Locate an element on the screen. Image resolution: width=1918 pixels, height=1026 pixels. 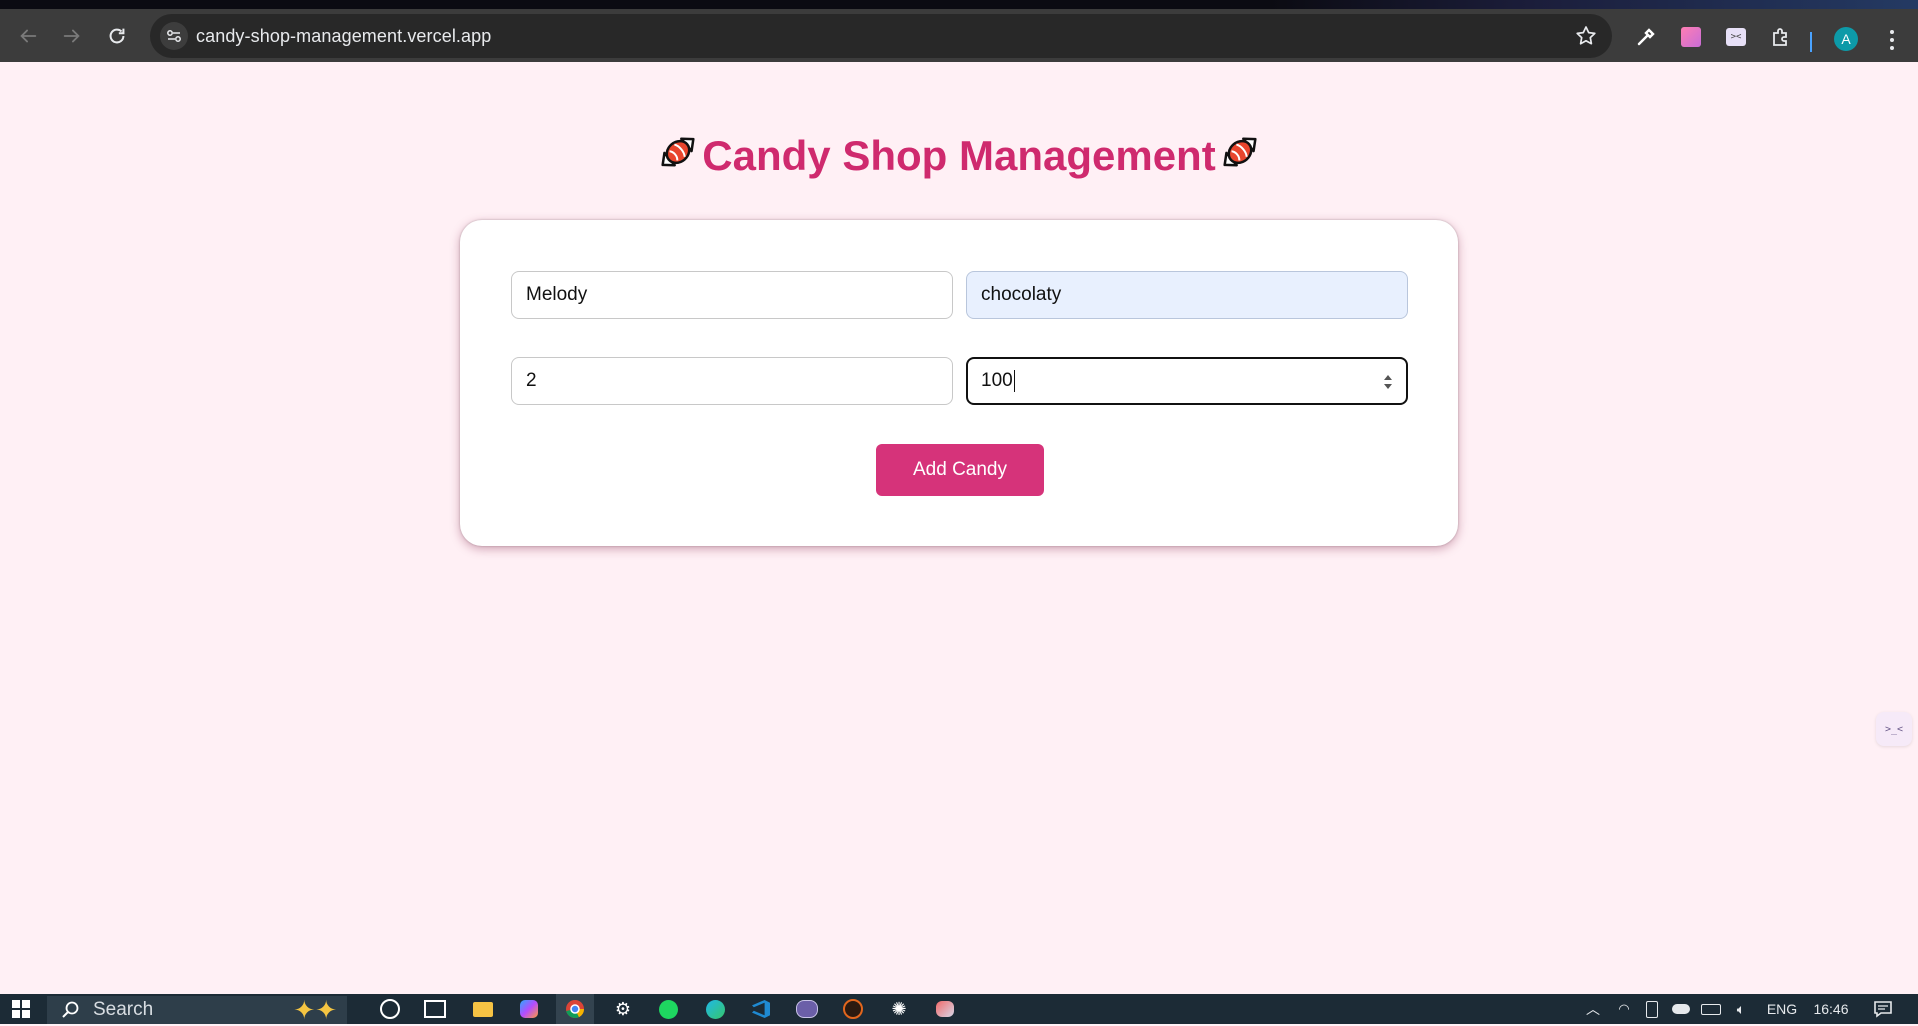
toolbar-separator is located at coordinates (1811, 42).